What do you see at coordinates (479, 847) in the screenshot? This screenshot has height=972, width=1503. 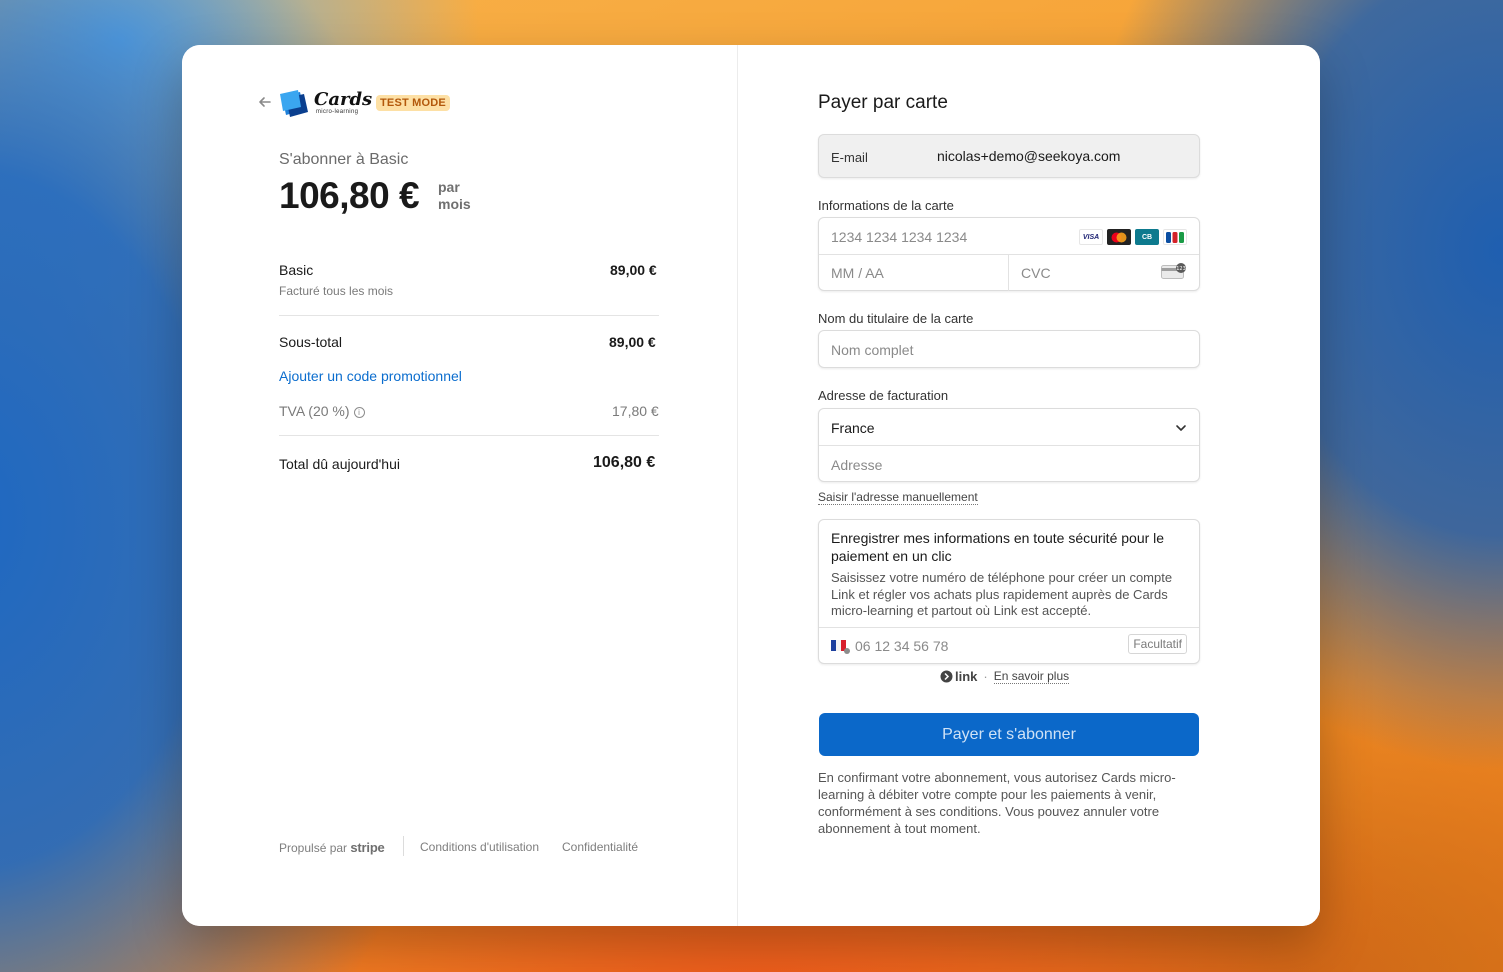 I see `terms-link: Conditions d'utilisation` at bounding box center [479, 847].